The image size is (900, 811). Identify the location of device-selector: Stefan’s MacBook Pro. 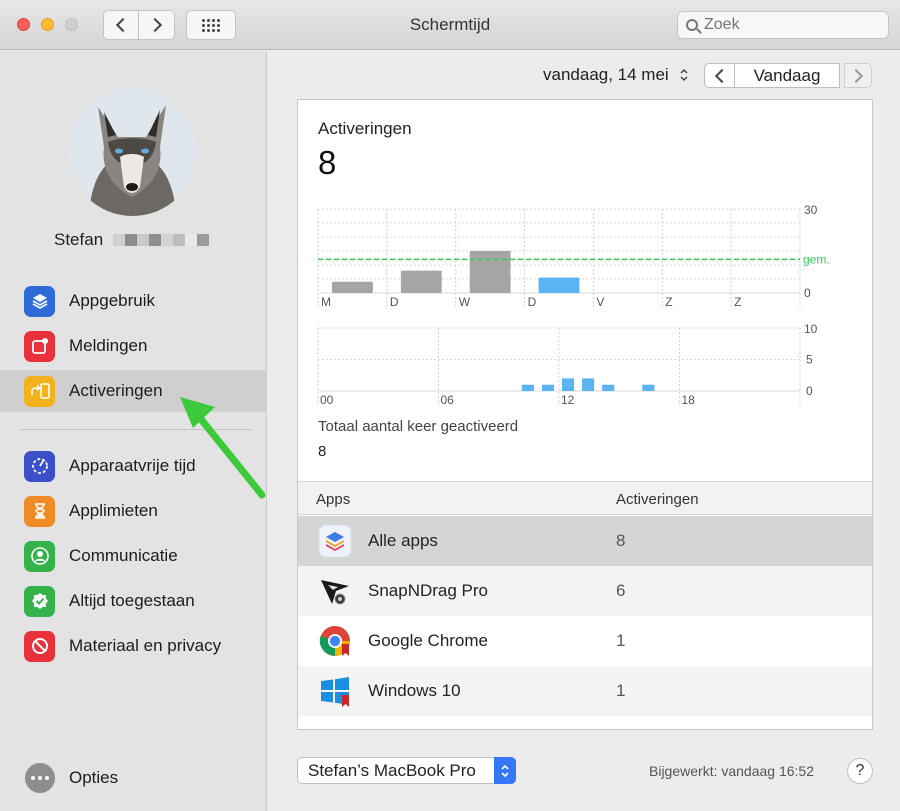
(406, 770).